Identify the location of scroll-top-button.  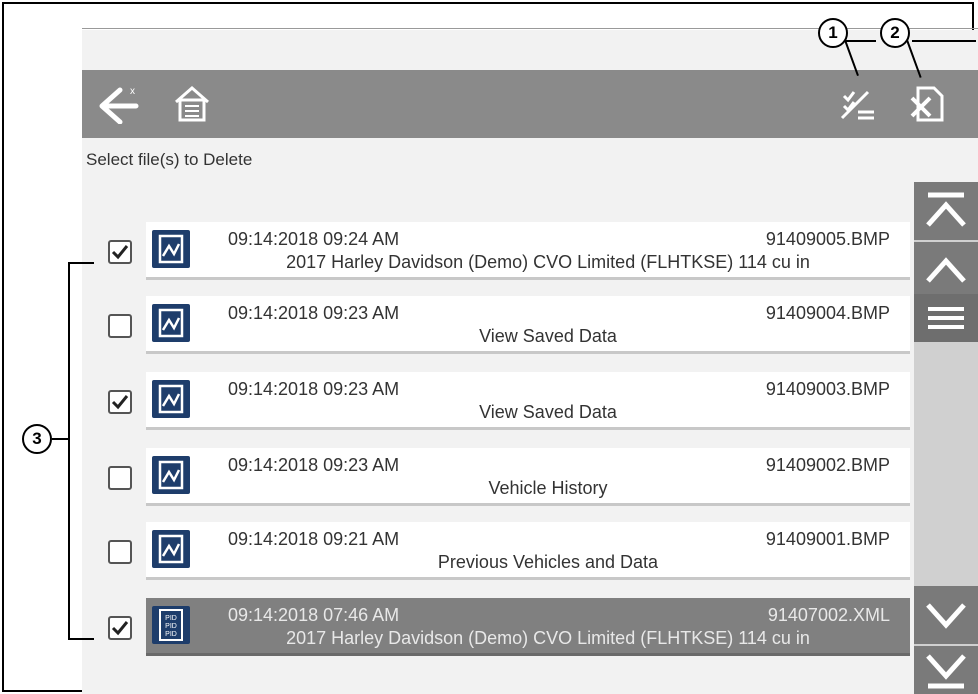
(946, 211).